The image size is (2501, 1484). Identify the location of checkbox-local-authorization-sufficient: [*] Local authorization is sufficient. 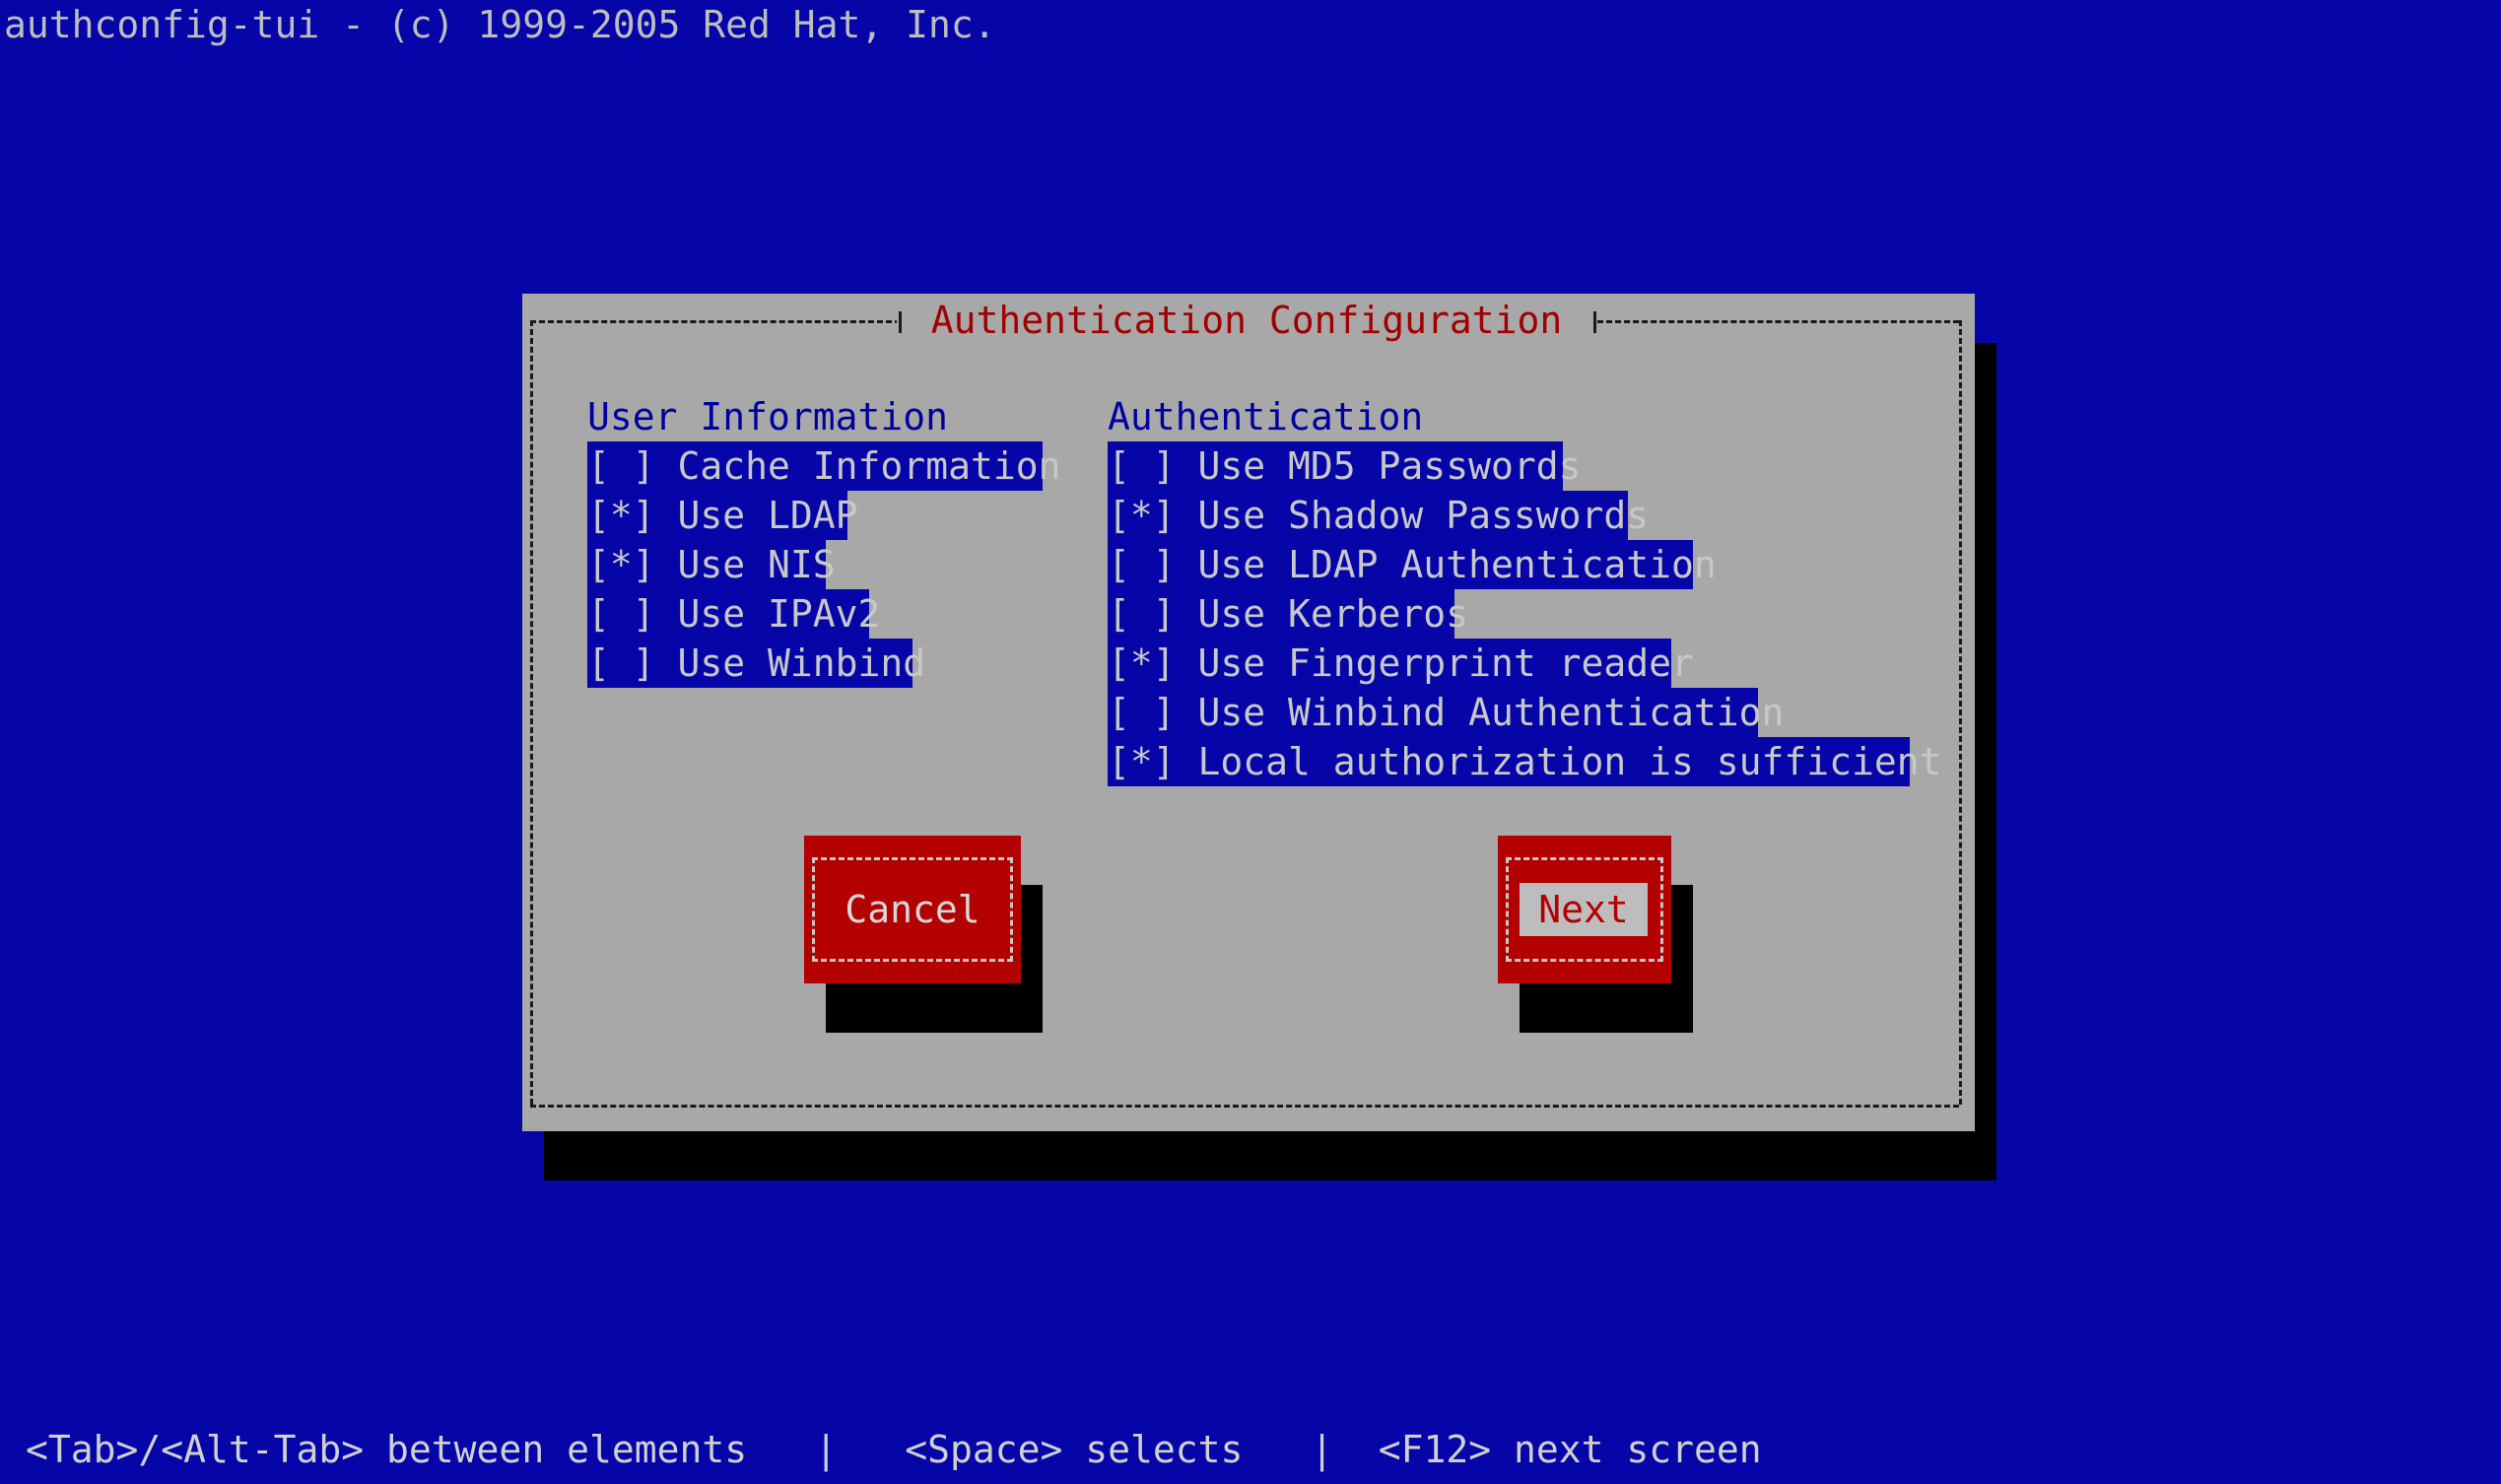
(1525, 761).